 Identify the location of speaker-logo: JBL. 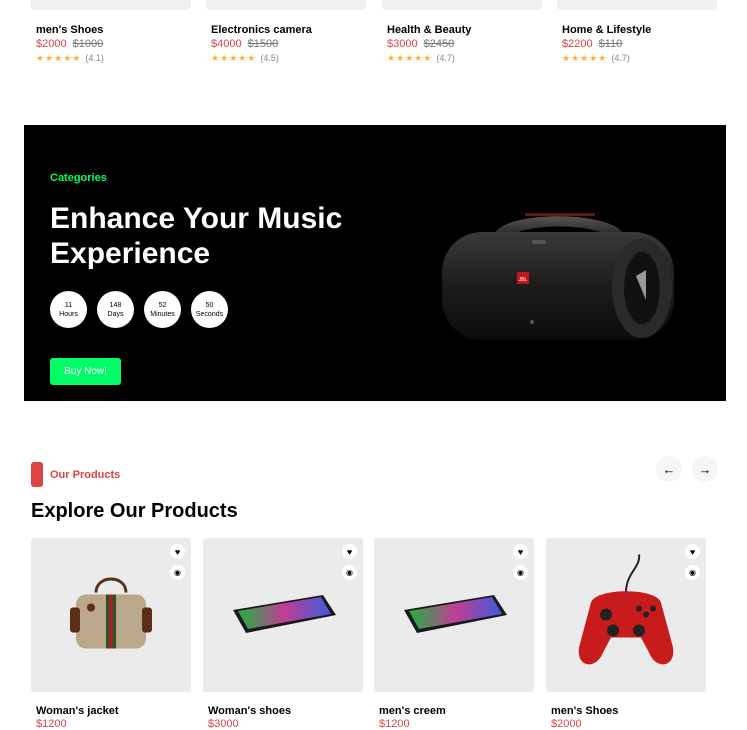
(523, 280).